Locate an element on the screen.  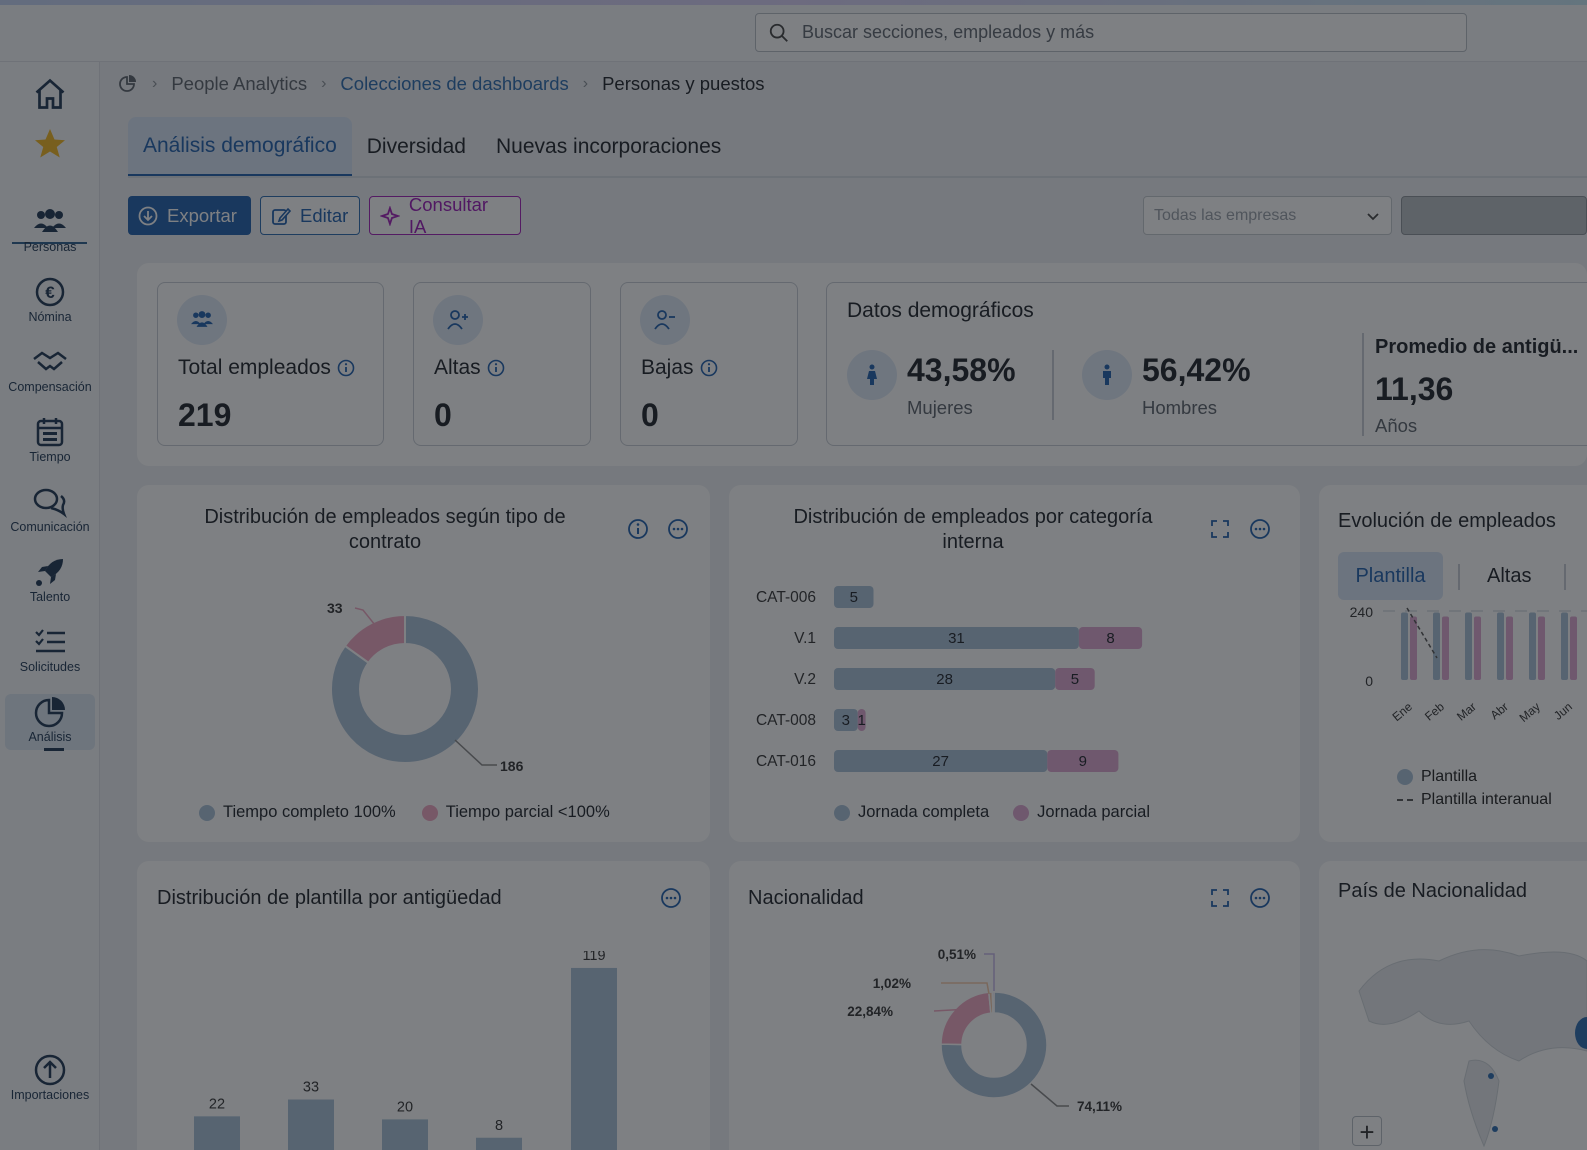
home-button is located at coordinates (50, 94).